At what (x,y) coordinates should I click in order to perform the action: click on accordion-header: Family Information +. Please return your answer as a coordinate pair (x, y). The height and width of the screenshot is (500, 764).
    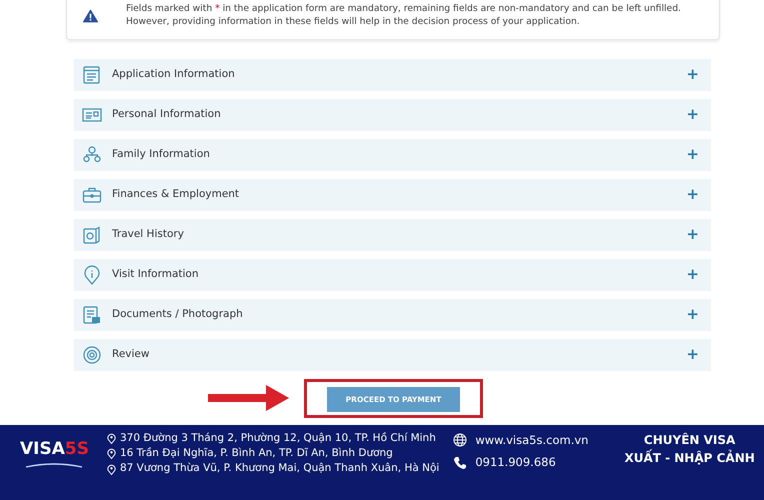
    Looking at the image, I should click on (392, 154).